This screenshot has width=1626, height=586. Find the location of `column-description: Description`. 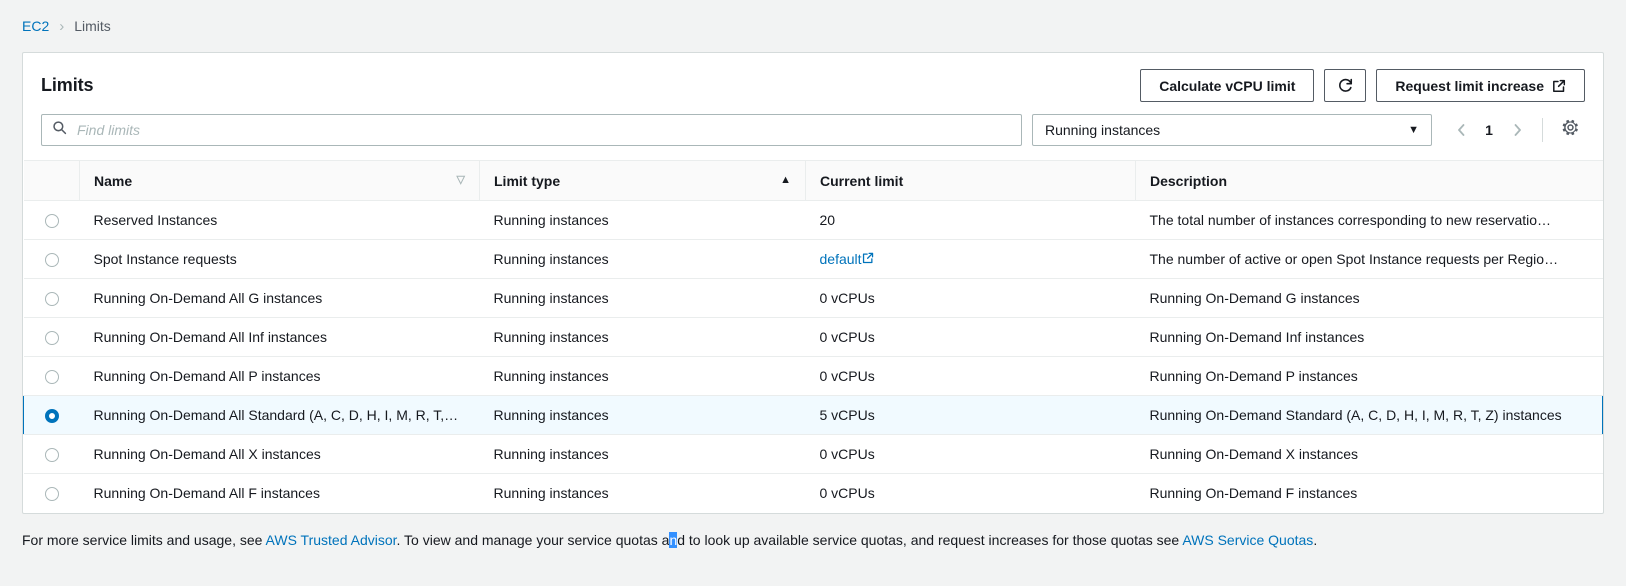

column-description: Description is located at coordinates (1369, 180).